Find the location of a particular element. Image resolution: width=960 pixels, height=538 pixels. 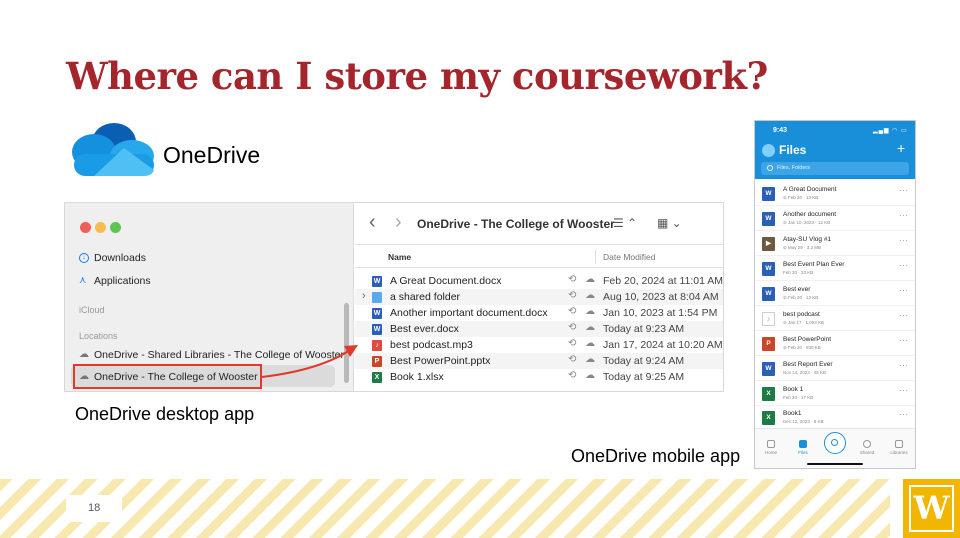

file-date: Jan 10, 2023 at 1:54 PM is located at coordinates (660, 313).